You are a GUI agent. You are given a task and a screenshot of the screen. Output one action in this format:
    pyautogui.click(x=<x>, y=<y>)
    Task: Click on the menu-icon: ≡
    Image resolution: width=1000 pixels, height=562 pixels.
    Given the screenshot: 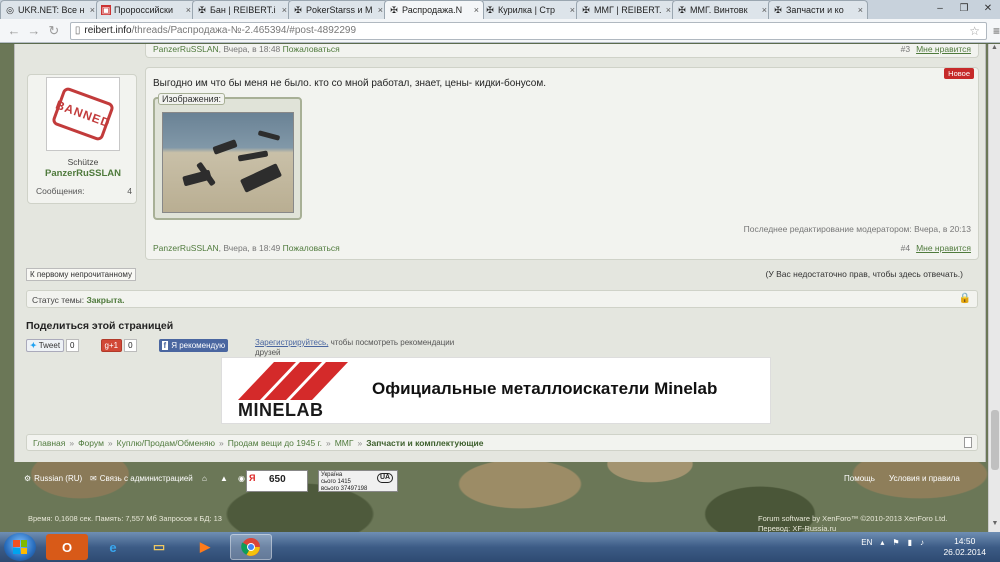 What is the action you would take?
    pyautogui.click(x=996, y=31)
    